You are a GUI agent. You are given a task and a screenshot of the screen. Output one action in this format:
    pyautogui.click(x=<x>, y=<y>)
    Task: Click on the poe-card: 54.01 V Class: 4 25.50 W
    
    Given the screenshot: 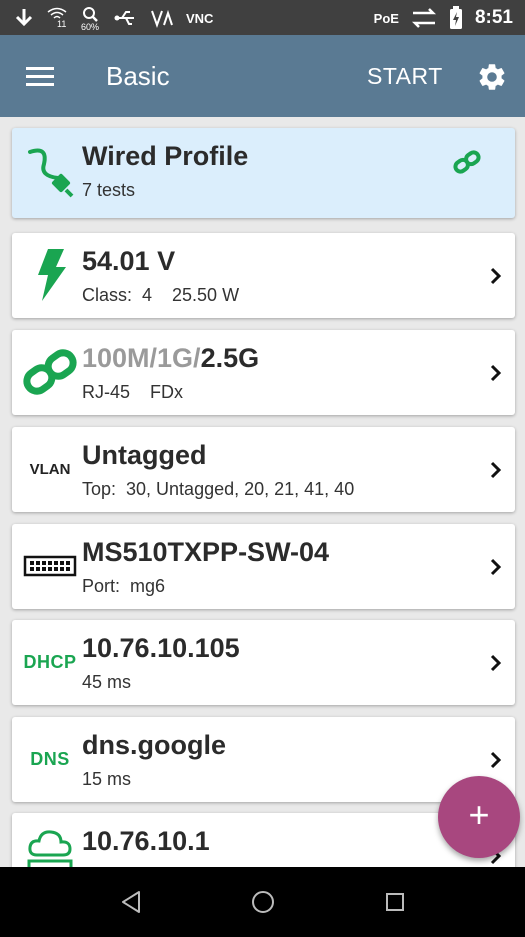 What is the action you would take?
    pyautogui.click(x=263, y=275)
    